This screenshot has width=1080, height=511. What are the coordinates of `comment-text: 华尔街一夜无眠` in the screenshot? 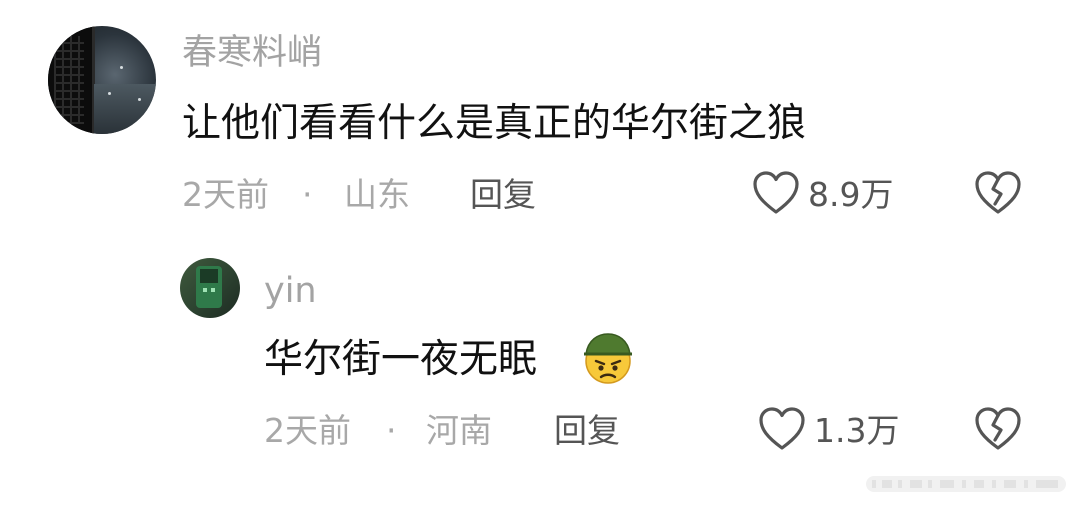 It's located at (401, 359).